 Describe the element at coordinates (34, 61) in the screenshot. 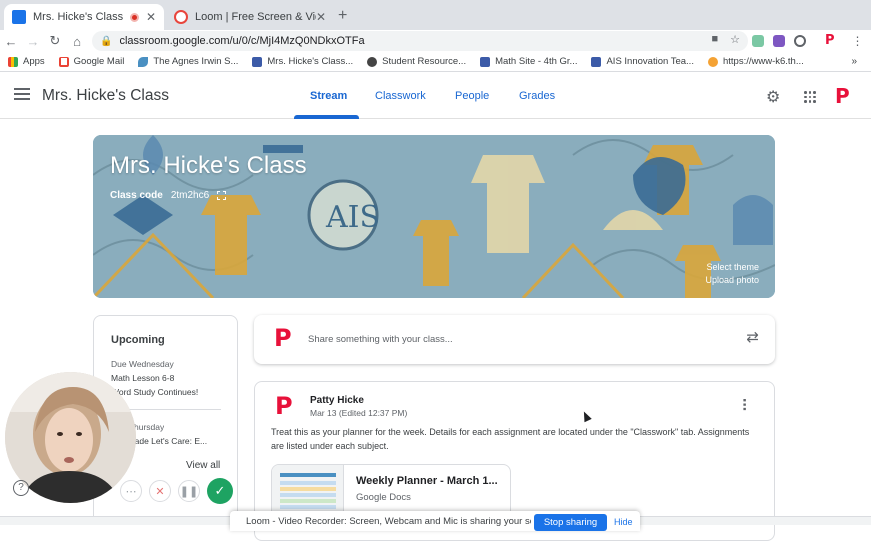

I see `bookmark-label: Apps` at that location.